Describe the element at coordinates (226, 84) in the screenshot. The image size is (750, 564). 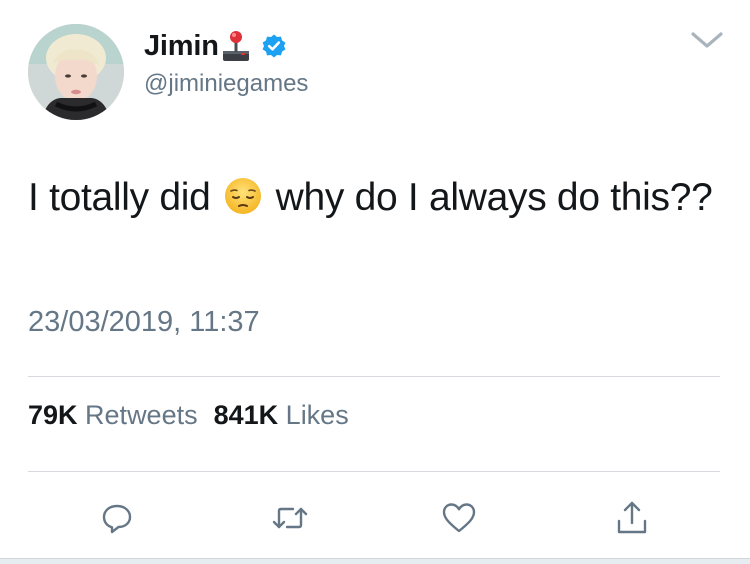
I see `author-handle: @jiminiegames` at that location.